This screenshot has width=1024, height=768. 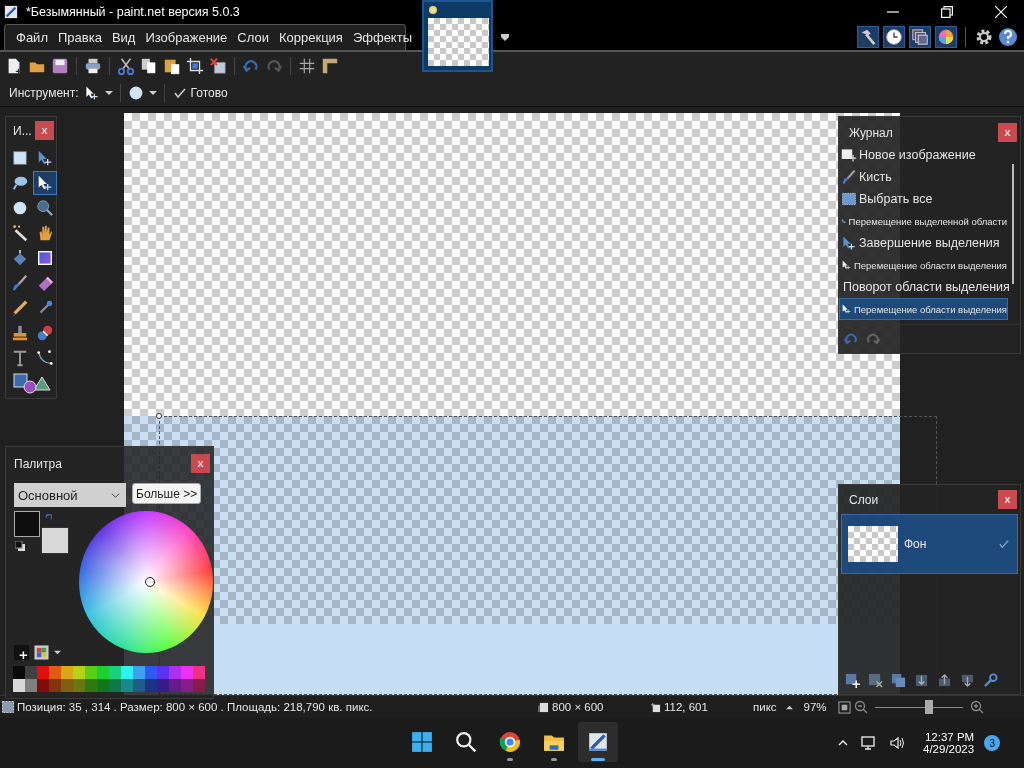 What do you see at coordinates (200, 93) in the screenshot?
I see `done-button: Готово` at bounding box center [200, 93].